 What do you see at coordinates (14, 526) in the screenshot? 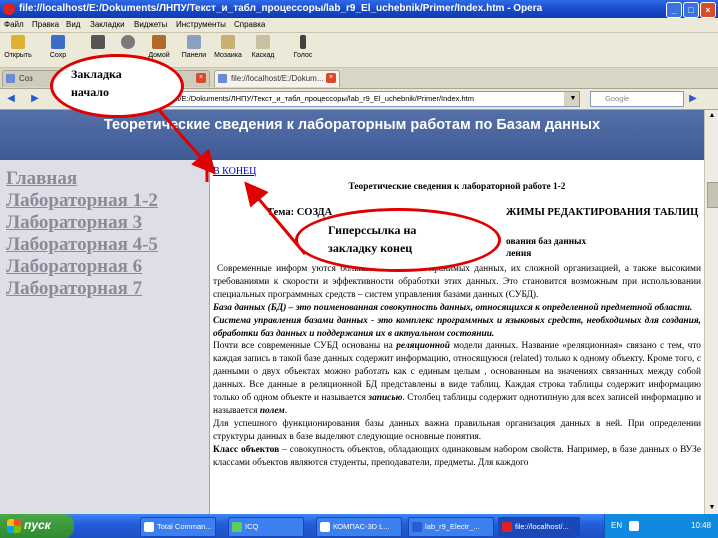
I see `windows-logo-icon` at bounding box center [14, 526].